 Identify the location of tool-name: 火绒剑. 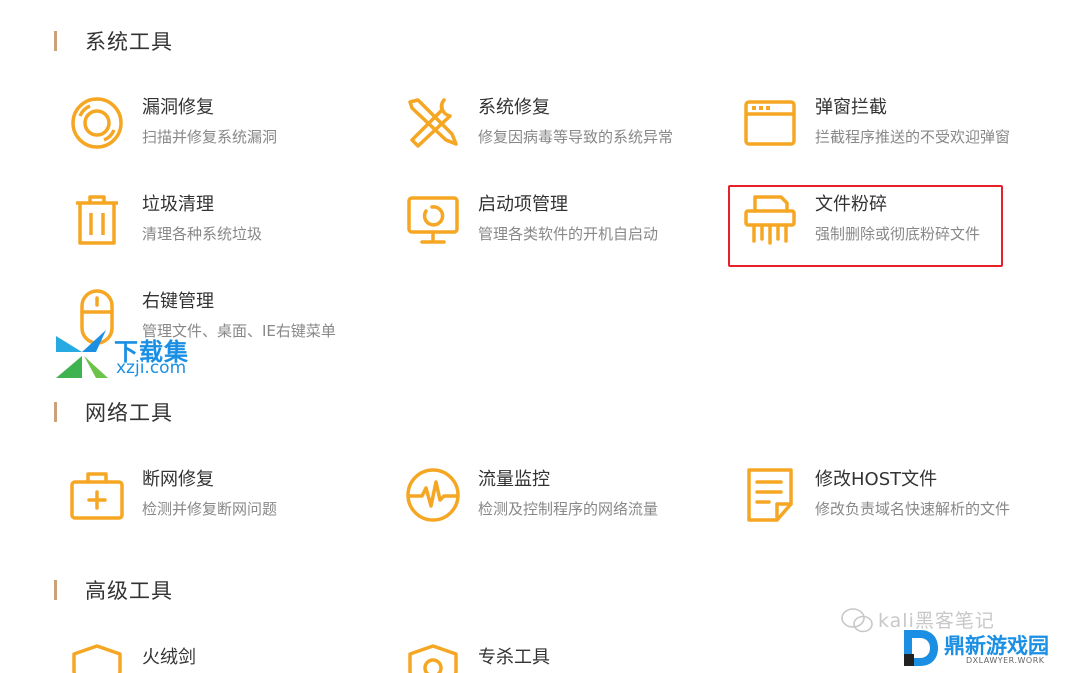
(169, 657).